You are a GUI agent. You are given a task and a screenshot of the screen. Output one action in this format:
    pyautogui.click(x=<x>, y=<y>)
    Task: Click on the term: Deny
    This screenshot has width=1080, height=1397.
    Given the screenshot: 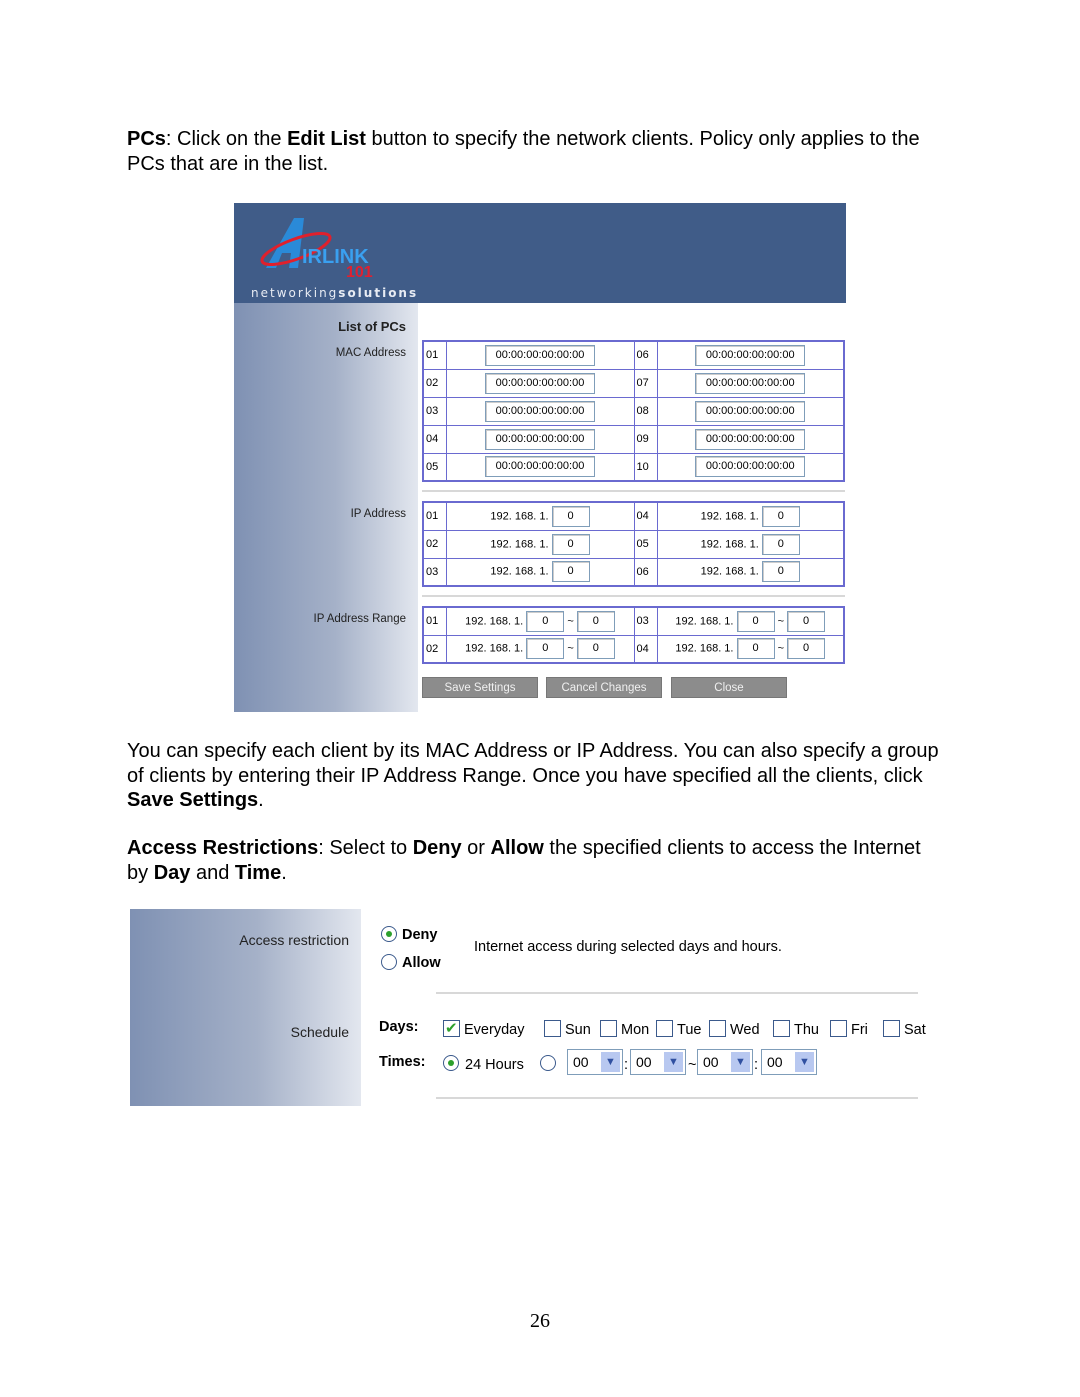 What is the action you would take?
    pyautogui.click(x=437, y=848)
    